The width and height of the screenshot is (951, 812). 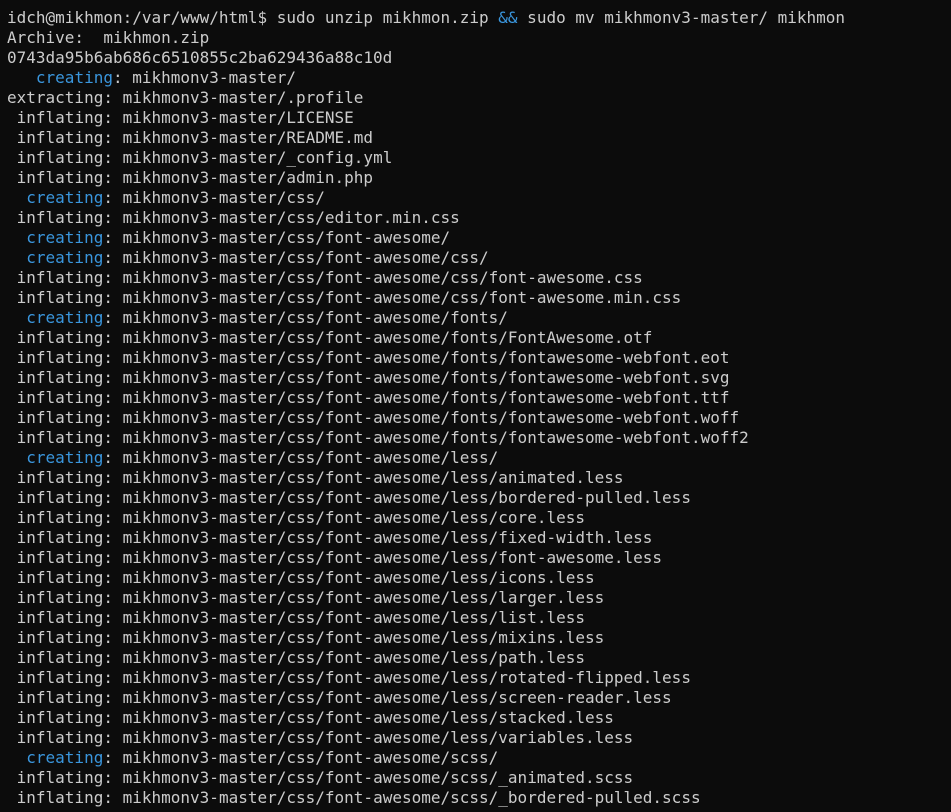 I want to click on prompt-user-host-path: idch@mikhmon:/var/www/html$, so click(x=137, y=17).